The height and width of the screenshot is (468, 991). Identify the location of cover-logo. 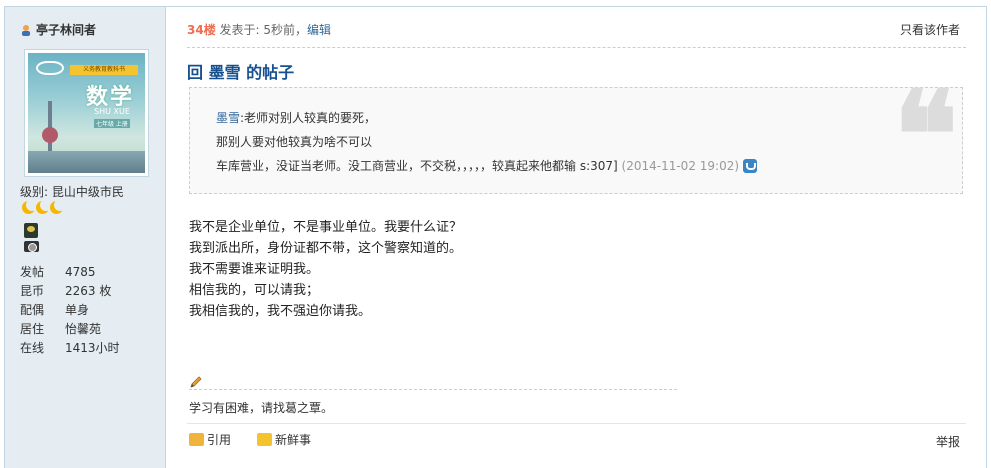
(50, 68).